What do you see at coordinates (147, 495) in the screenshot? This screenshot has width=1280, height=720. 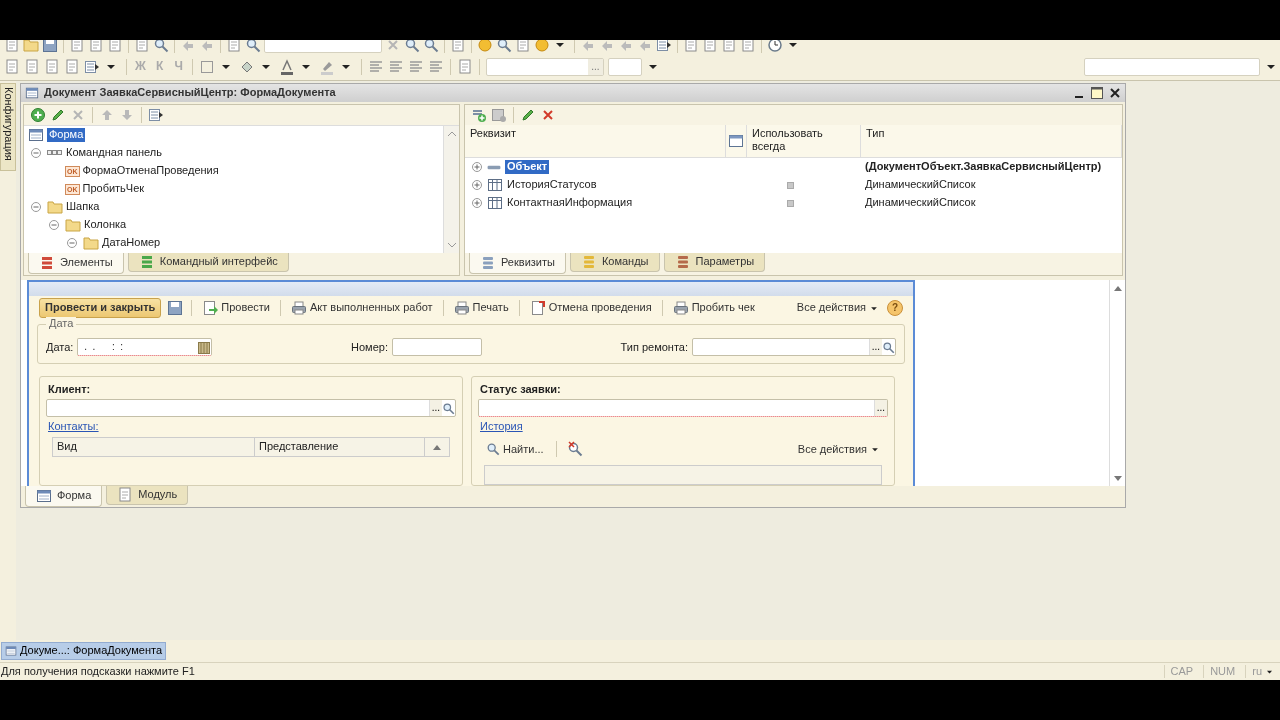 I see `tab: Модуль` at bounding box center [147, 495].